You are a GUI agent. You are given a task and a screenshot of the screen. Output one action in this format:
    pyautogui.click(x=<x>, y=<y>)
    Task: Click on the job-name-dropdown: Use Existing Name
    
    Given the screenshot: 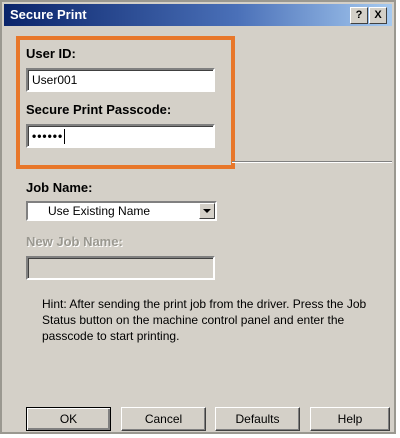 What is the action you would take?
    pyautogui.click(x=121, y=211)
    